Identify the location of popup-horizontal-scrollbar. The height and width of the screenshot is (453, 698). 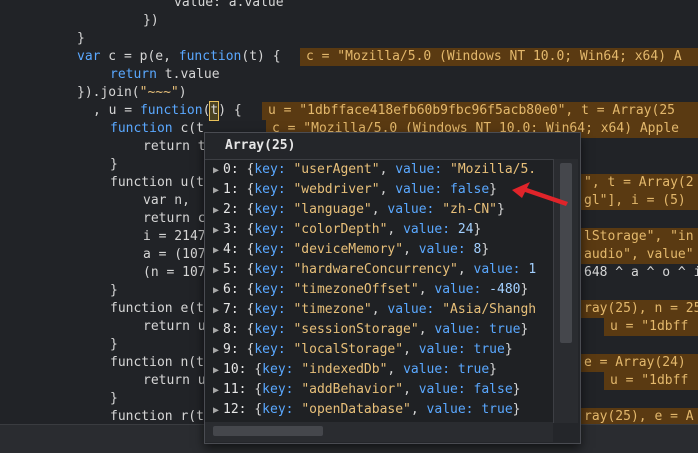
(379, 432).